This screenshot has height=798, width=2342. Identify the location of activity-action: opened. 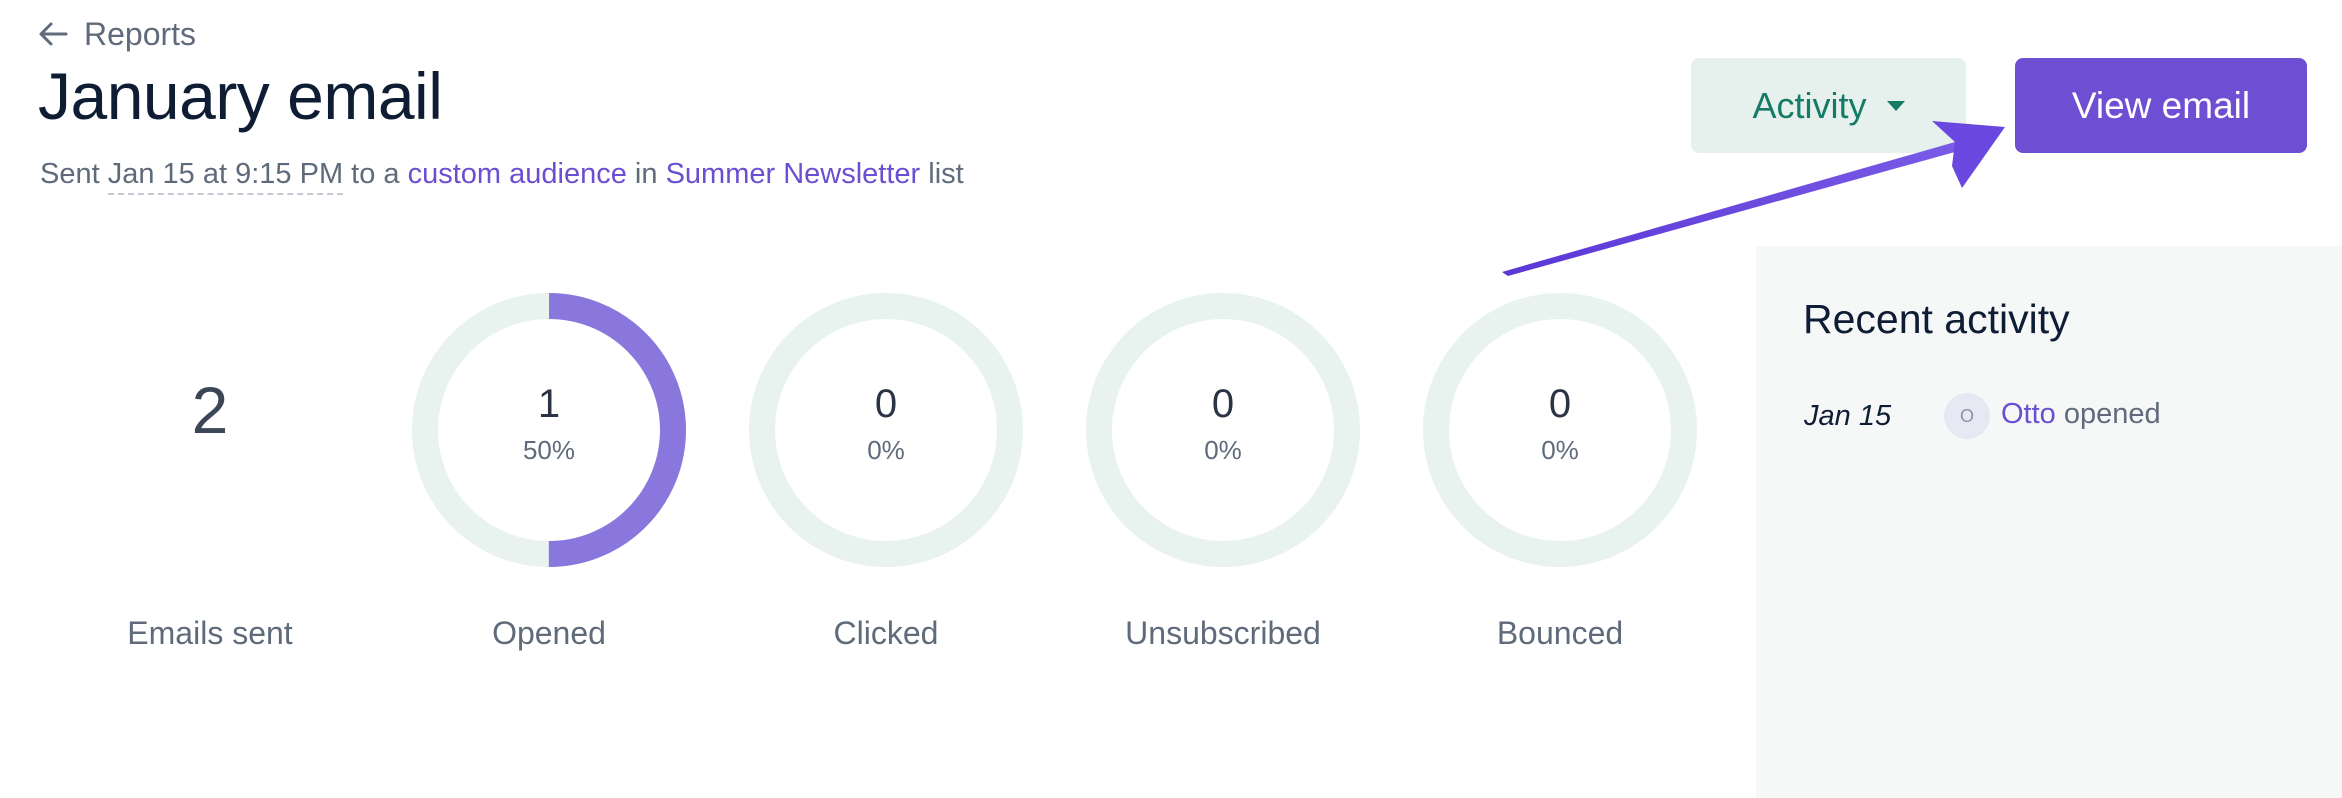
(2112, 414).